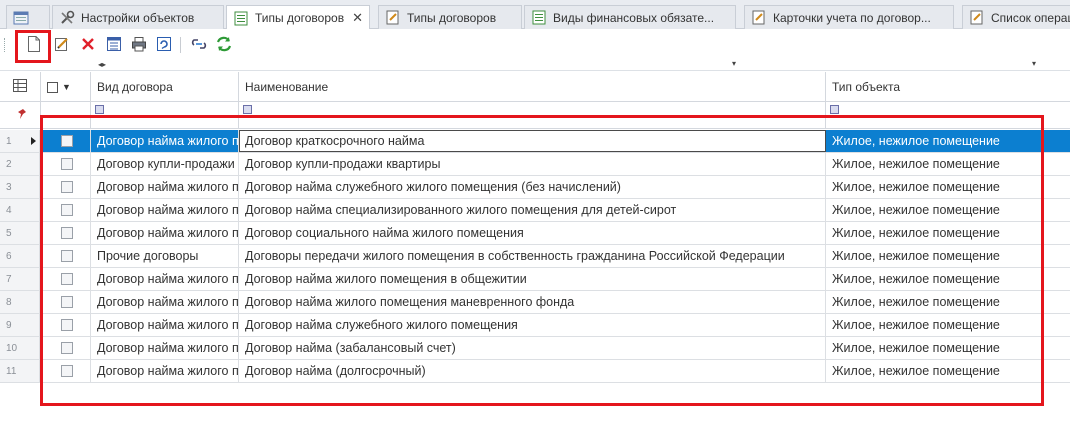 This screenshot has height=421, width=1070. I want to click on tab-operations-list: Список операц, so click(1016, 17).